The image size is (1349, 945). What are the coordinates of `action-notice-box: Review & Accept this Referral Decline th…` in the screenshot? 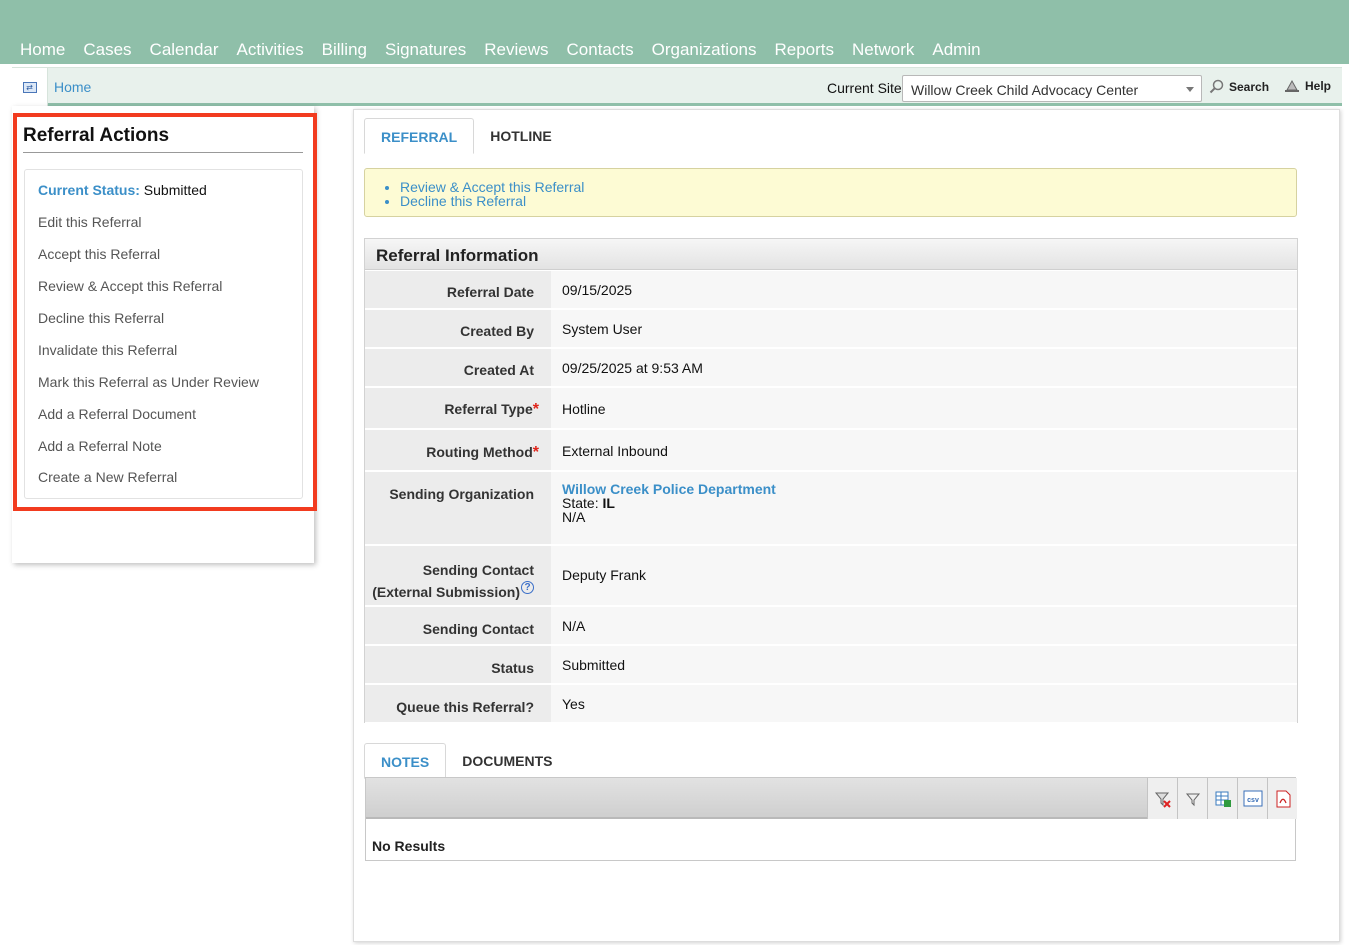 It's located at (830, 192).